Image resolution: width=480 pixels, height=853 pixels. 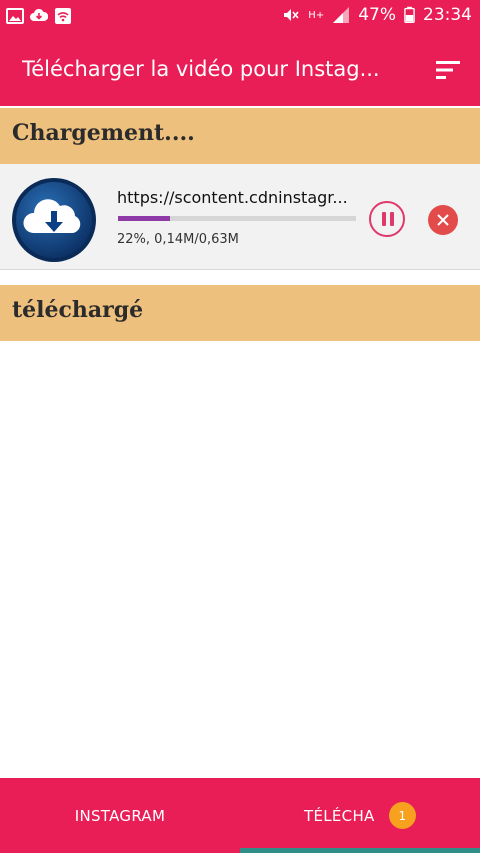 I want to click on tab-instagram: INSTAGRAM, so click(x=120, y=815).